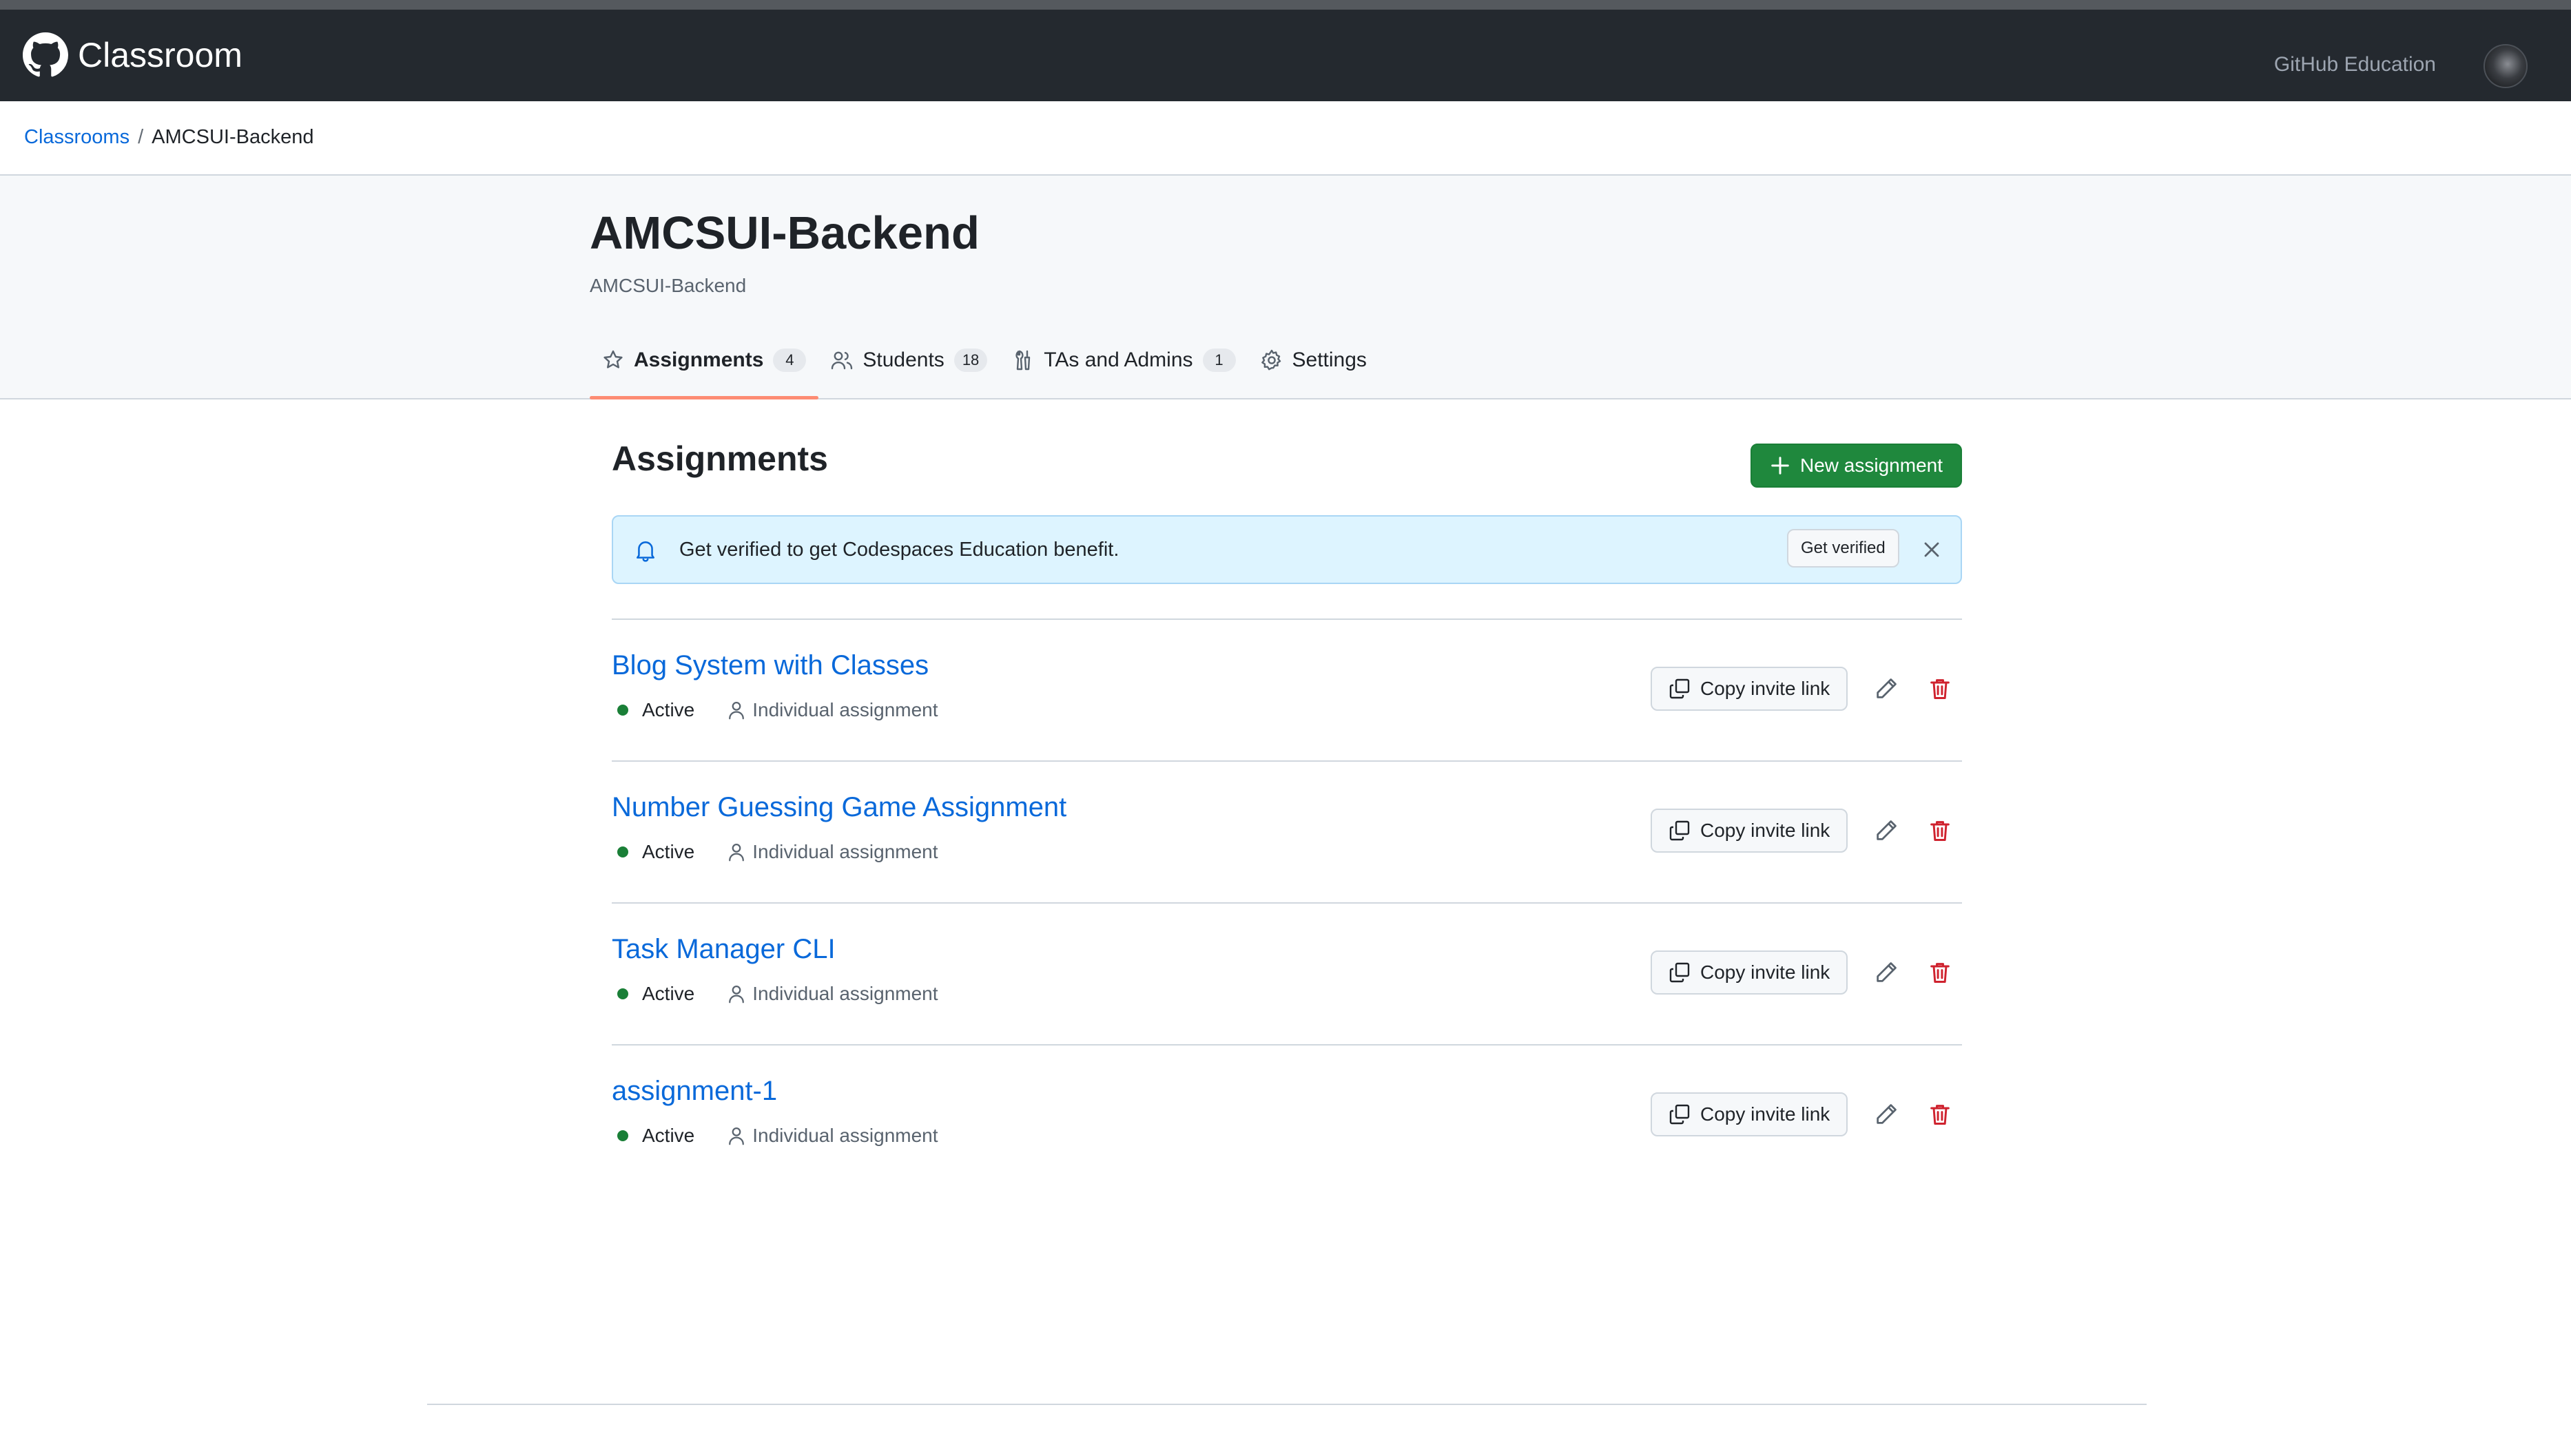 The image size is (2571, 1456). Describe the element at coordinates (45, 54) in the screenshot. I see `github-logo-icon` at that location.